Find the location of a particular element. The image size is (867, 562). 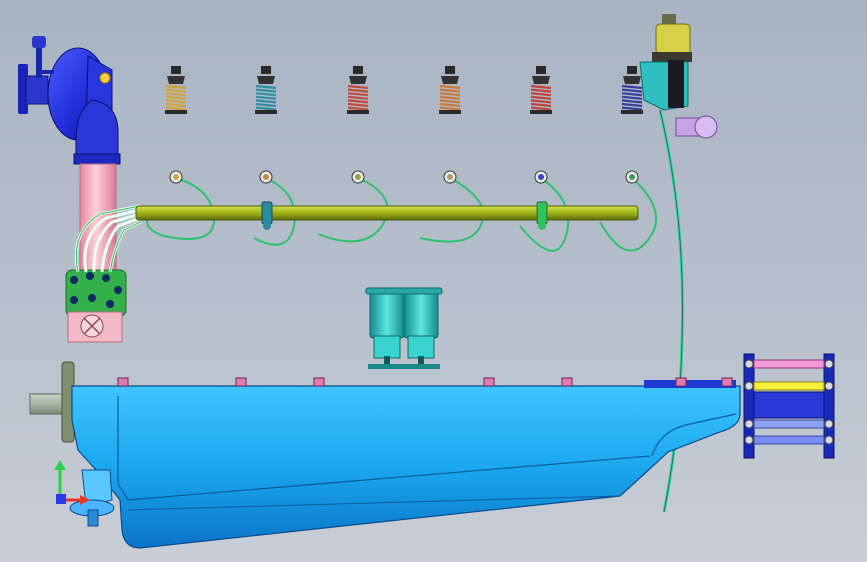

fuel-filters is located at coordinates (404, 328).